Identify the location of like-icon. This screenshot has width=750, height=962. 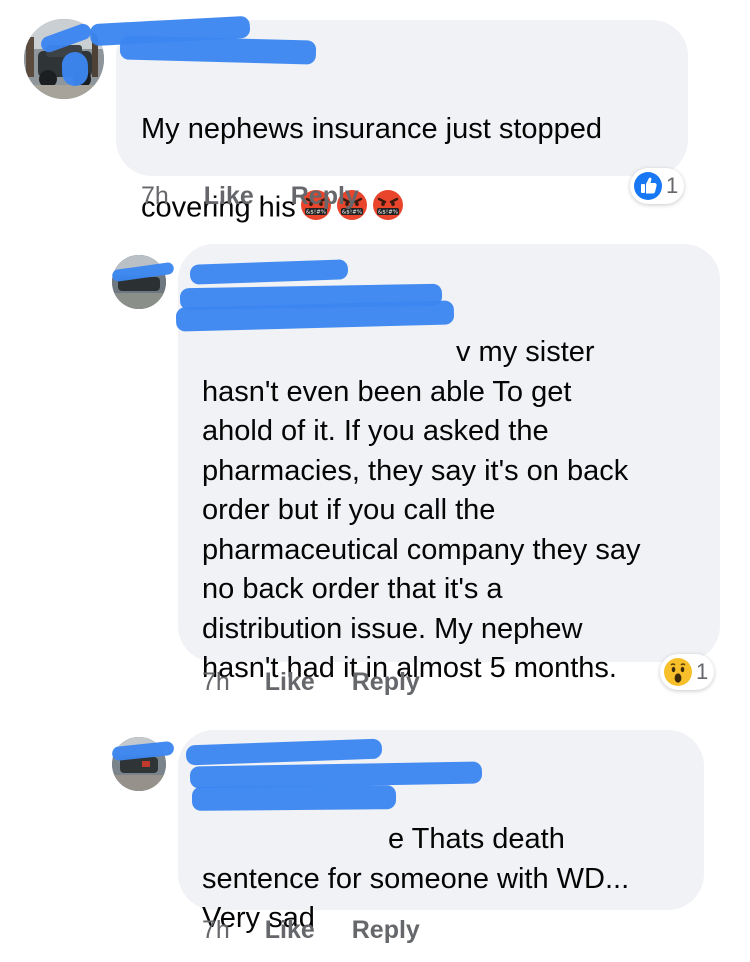
(648, 186).